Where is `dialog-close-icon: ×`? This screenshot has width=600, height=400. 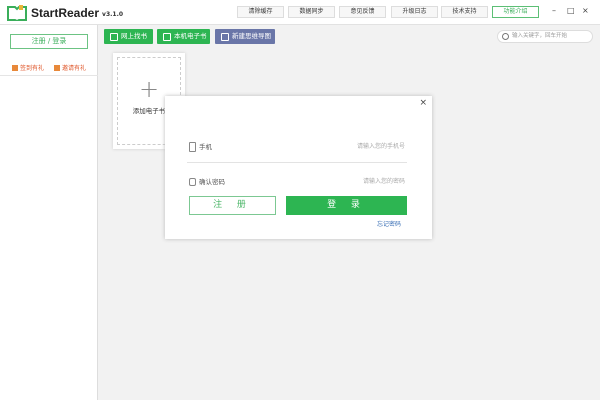 dialog-close-icon: × is located at coordinates (423, 103).